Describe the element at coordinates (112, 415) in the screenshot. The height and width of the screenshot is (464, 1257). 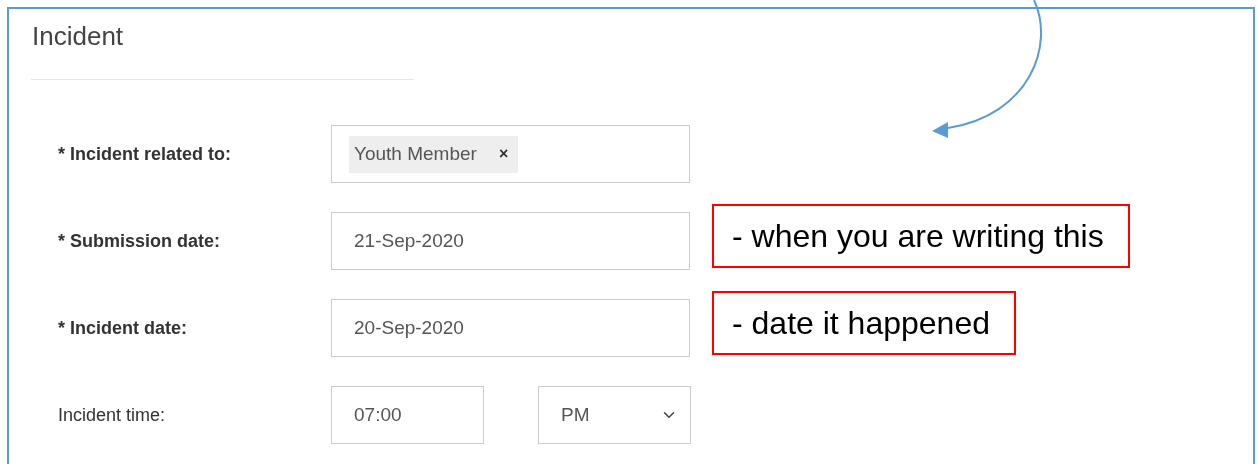
I see `field-label: Incident time:` at that location.